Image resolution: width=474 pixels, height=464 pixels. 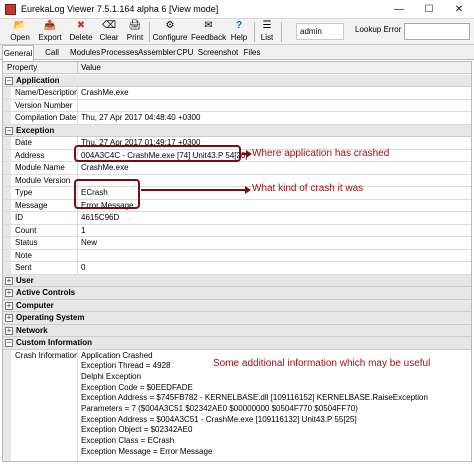 What do you see at coordinates (20, 37) in the screenshot?
I see `open-label: Open` at bounding box center [20, 37].